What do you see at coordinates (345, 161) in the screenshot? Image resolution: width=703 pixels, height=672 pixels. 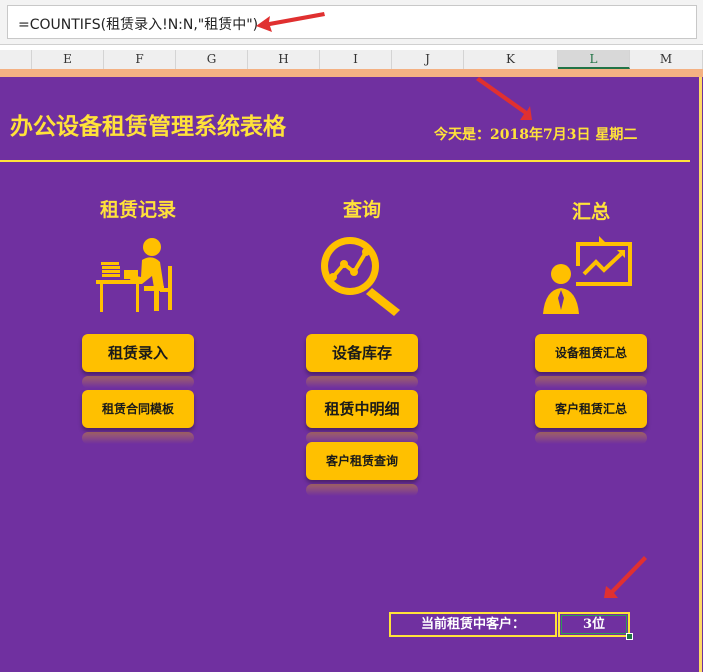 I see `title-divider` at bounding box center [345, 161].